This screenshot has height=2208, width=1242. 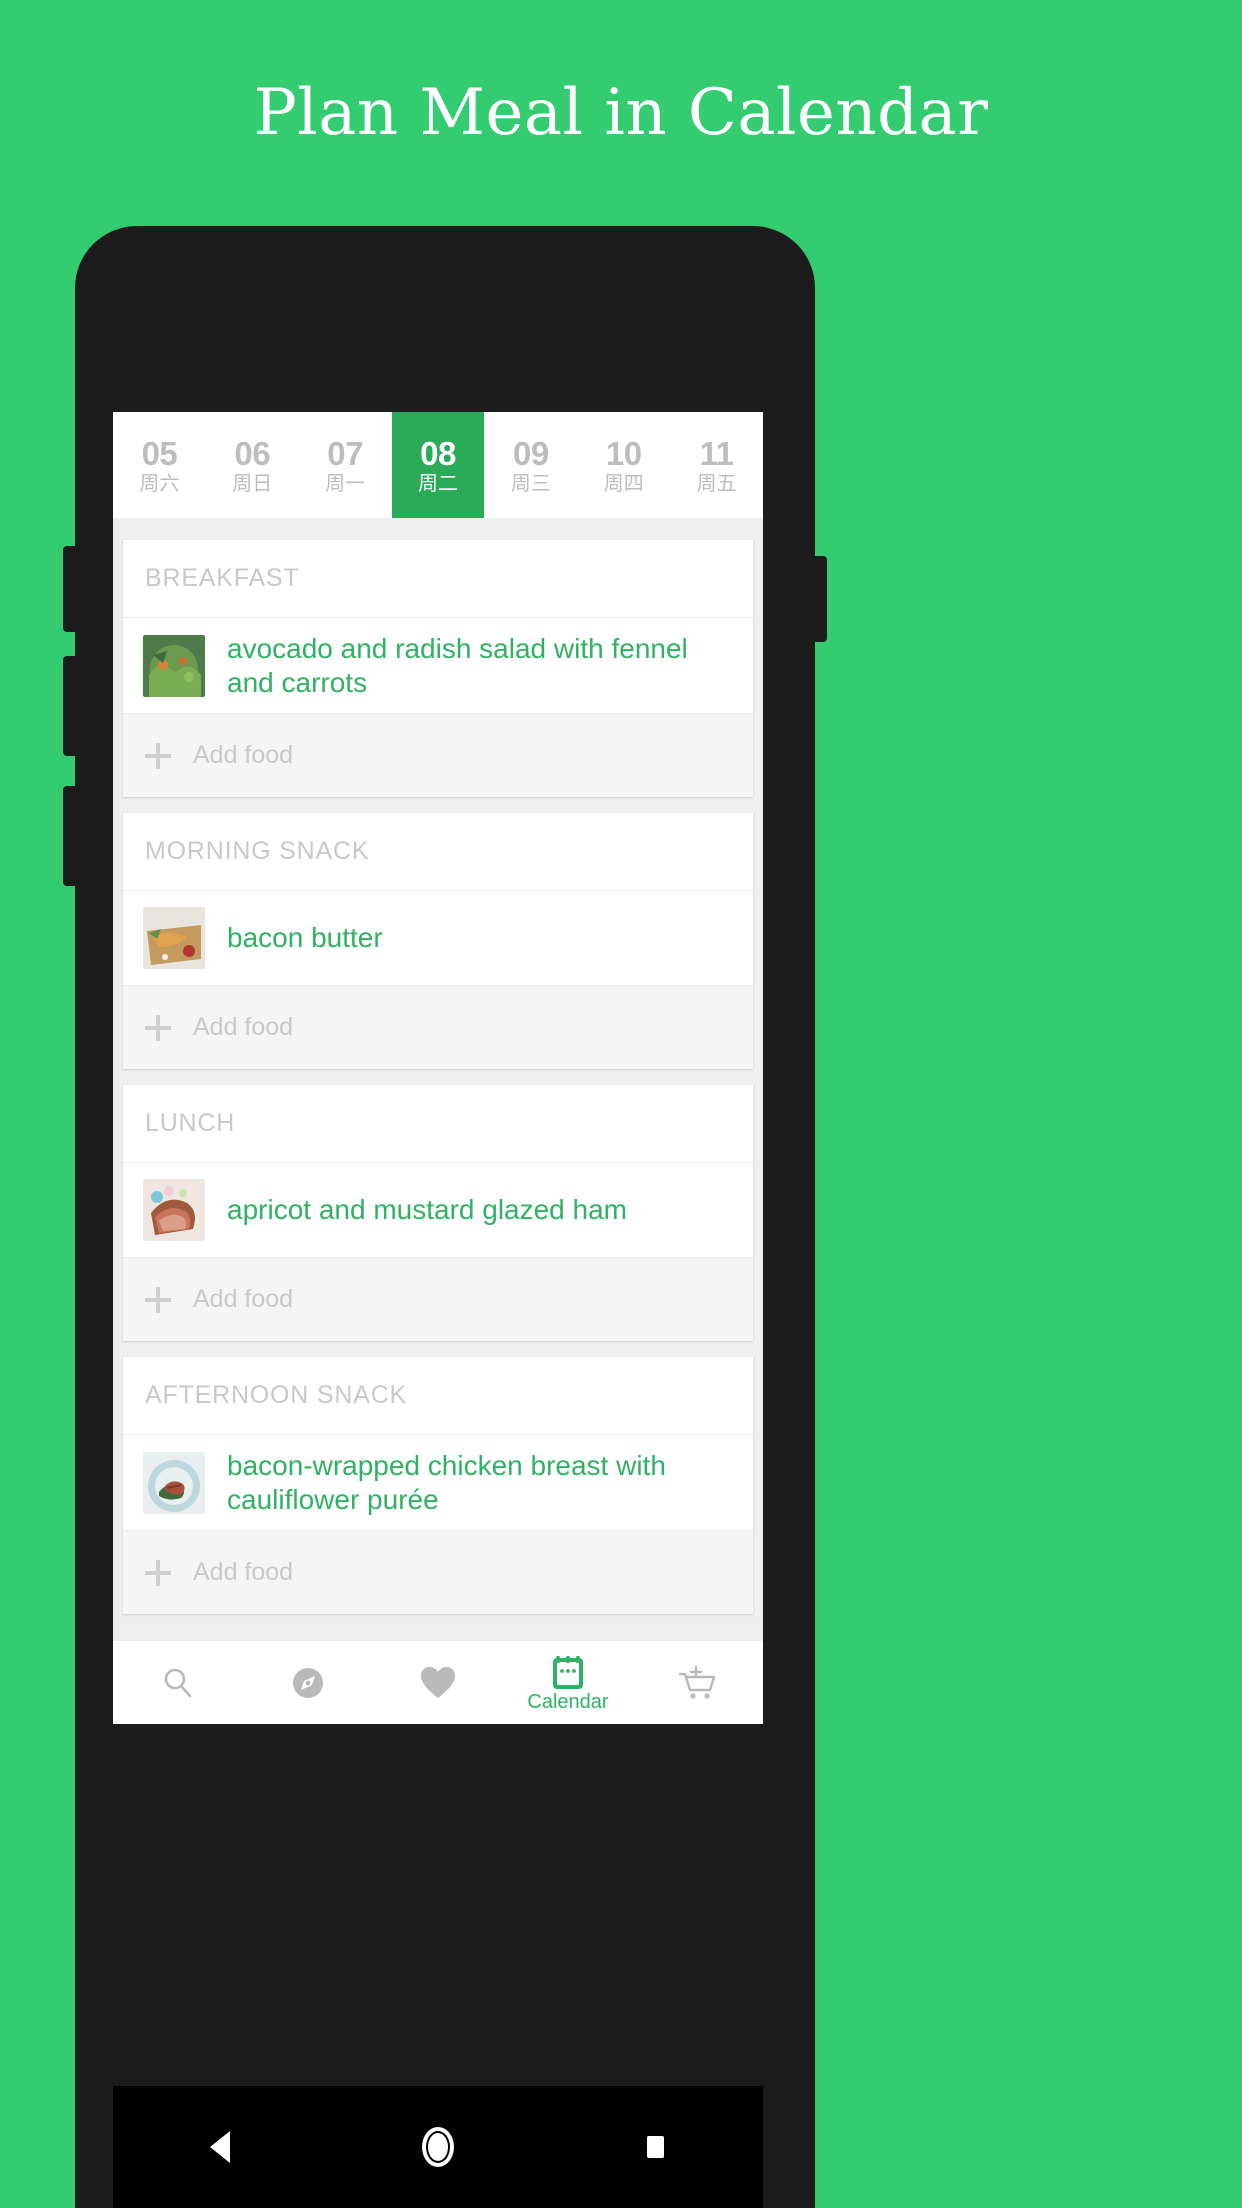 I want to click on calendar-icon, so click(x=568, y=1672).